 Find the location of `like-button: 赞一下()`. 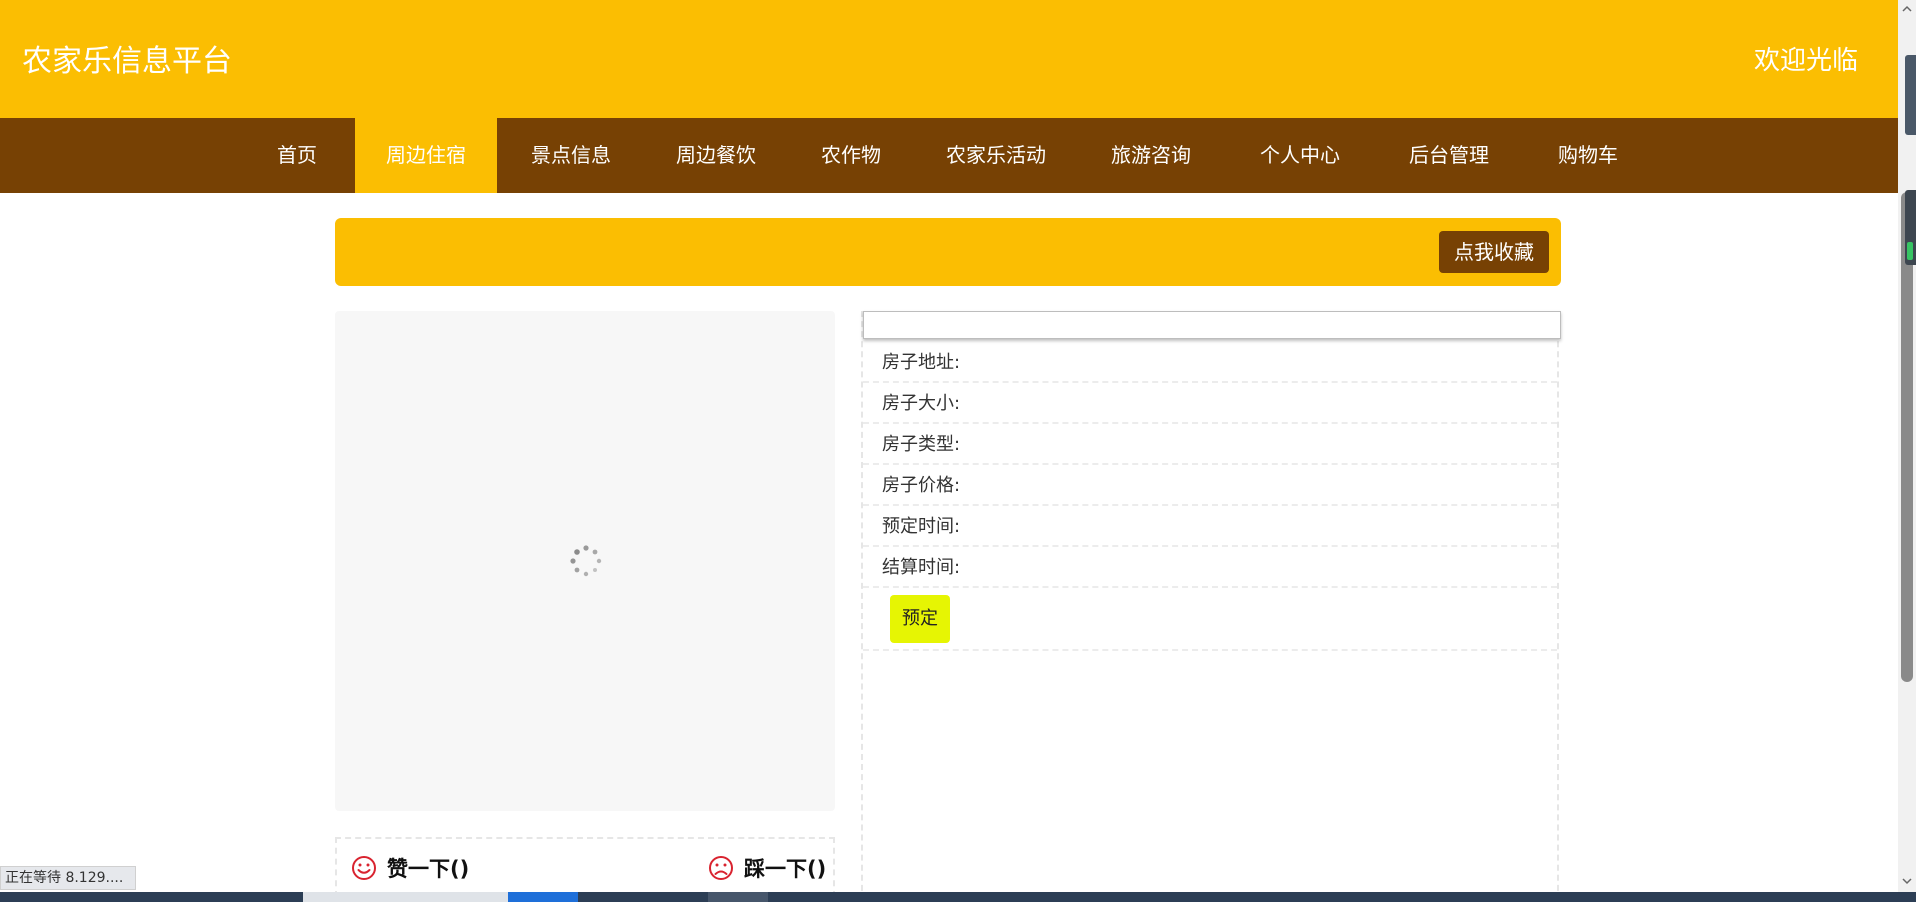

like-button: 赞一下() is located at coordinates (410, 868).